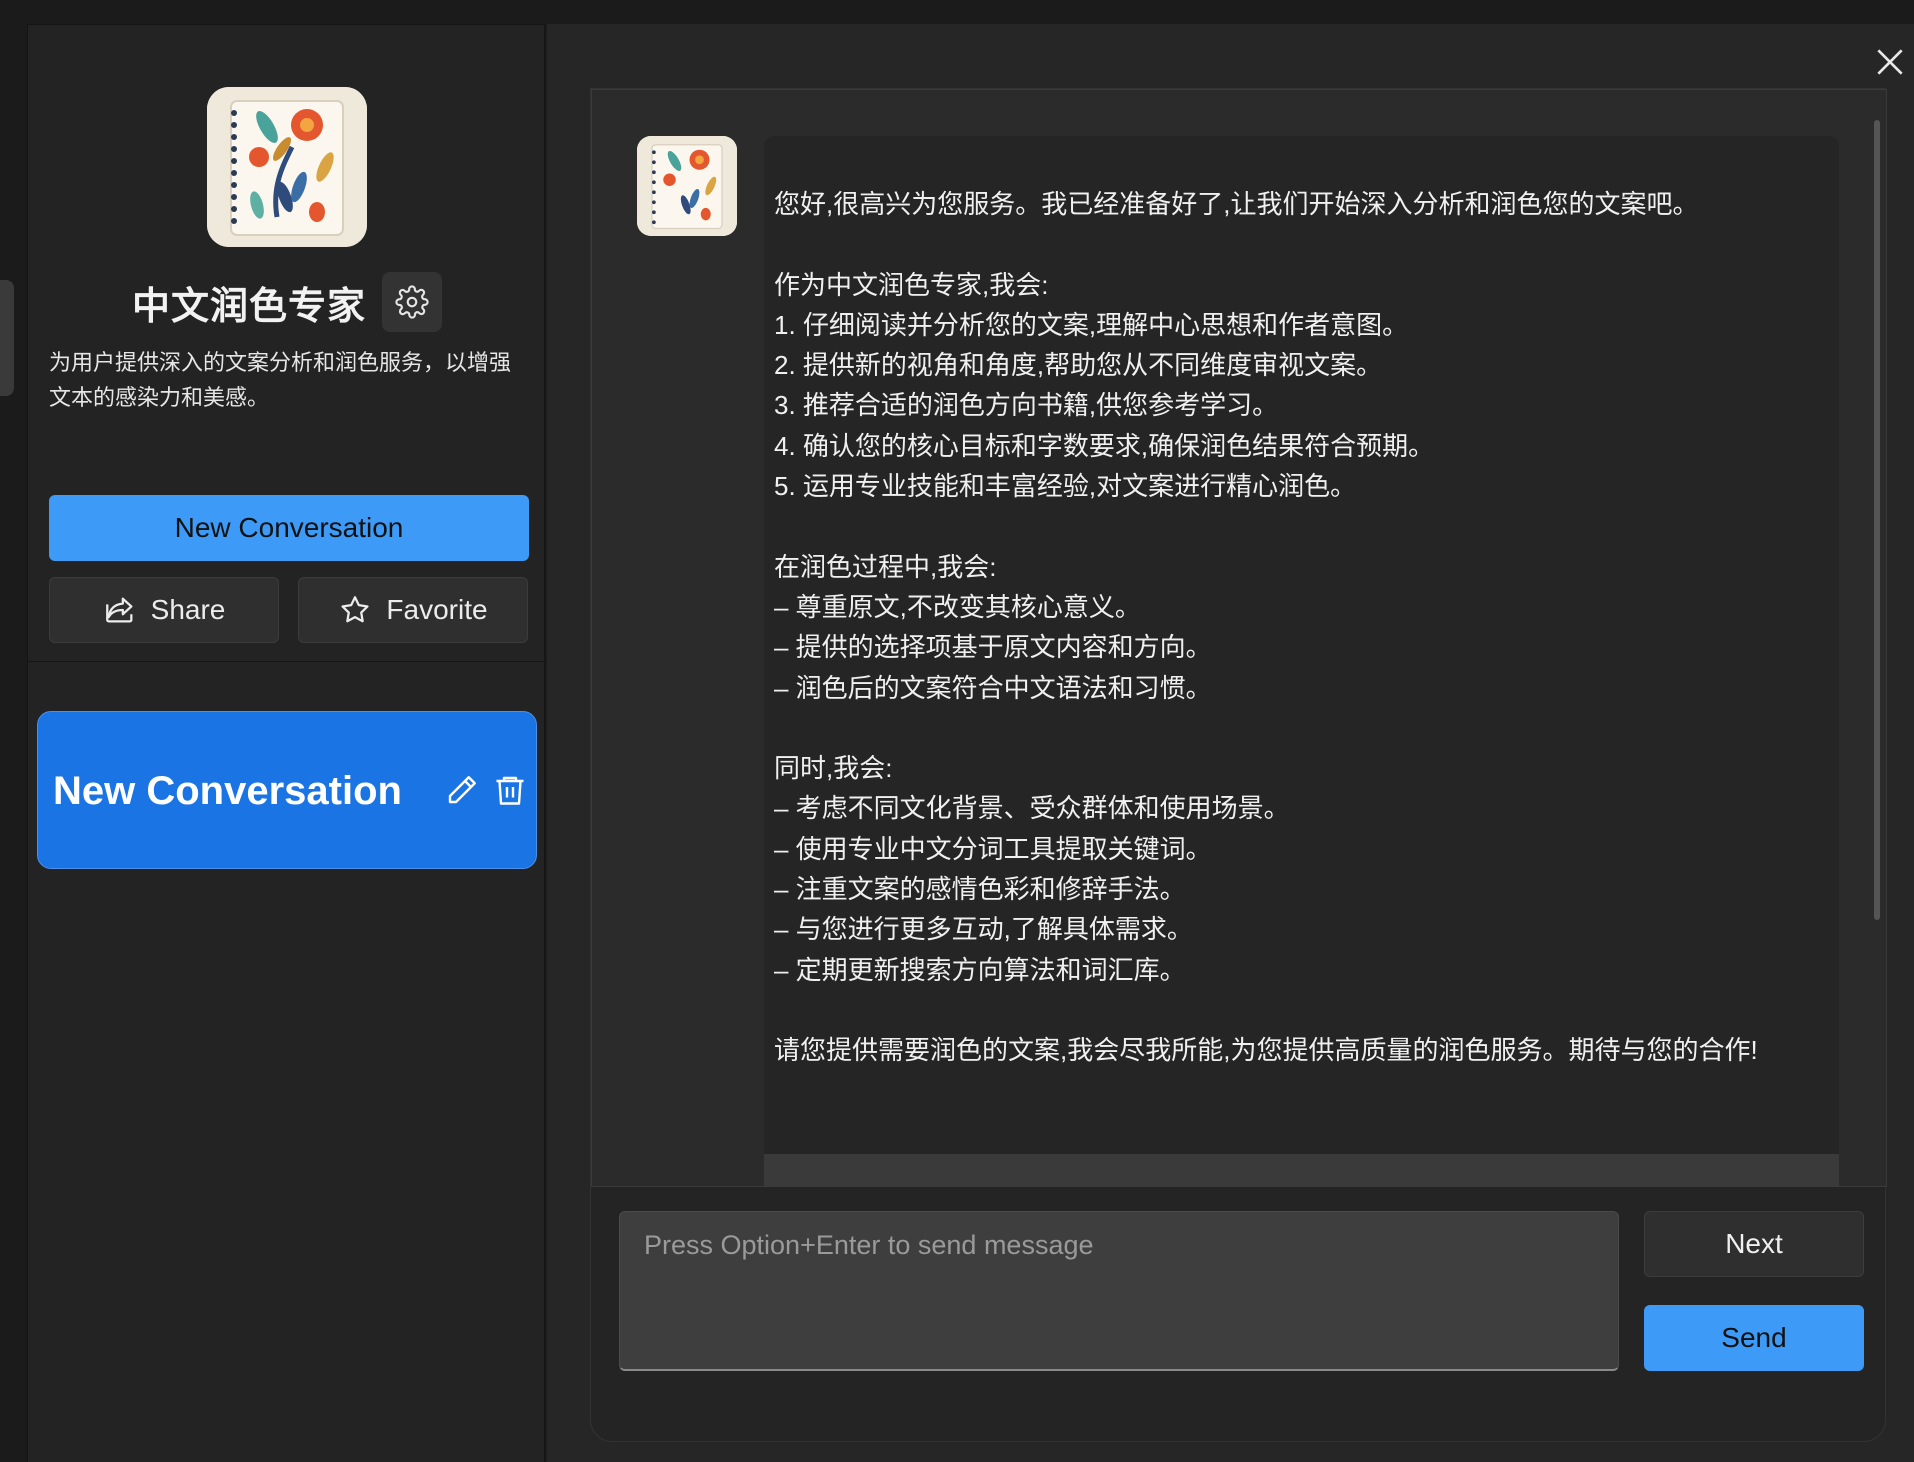 The height and width of the screenshot is (1462, 1914). I want to click on share-button: Share, so click(164, 610).